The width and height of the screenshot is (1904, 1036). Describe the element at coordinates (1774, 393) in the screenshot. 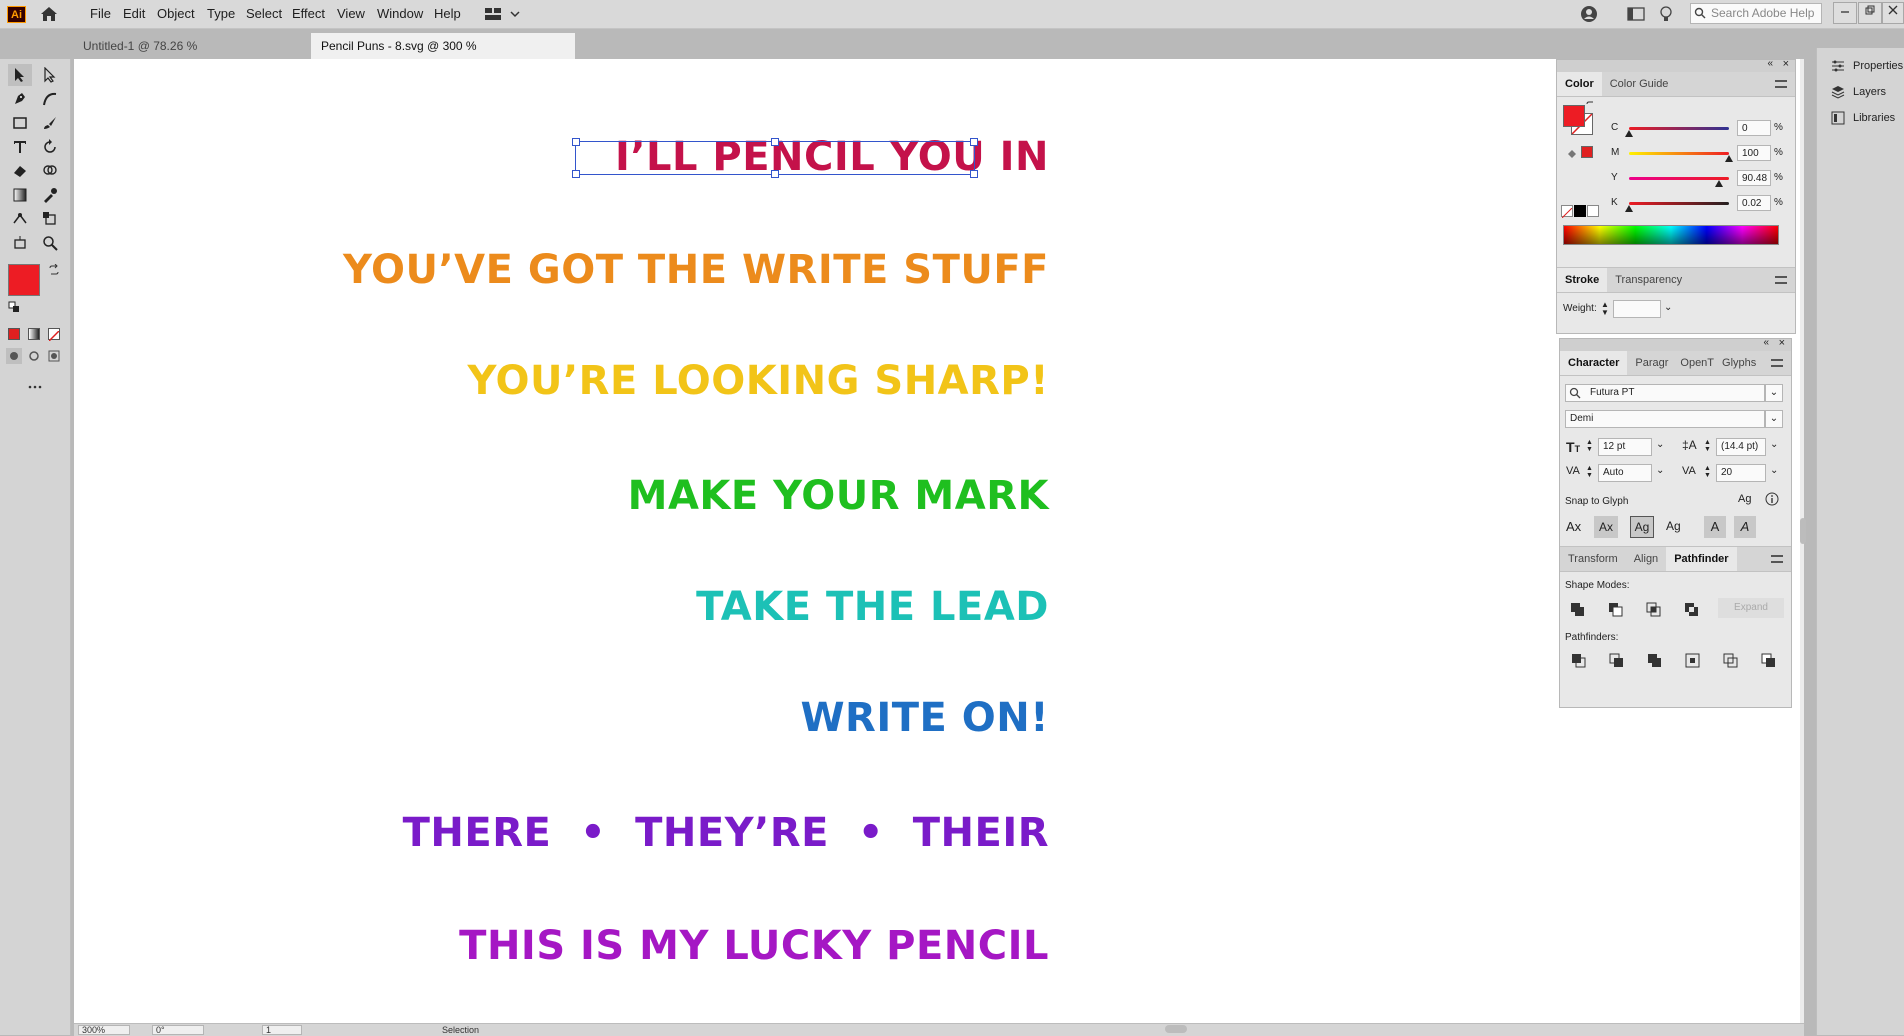

I see `font-family-dropdown: ⌄` at that location.